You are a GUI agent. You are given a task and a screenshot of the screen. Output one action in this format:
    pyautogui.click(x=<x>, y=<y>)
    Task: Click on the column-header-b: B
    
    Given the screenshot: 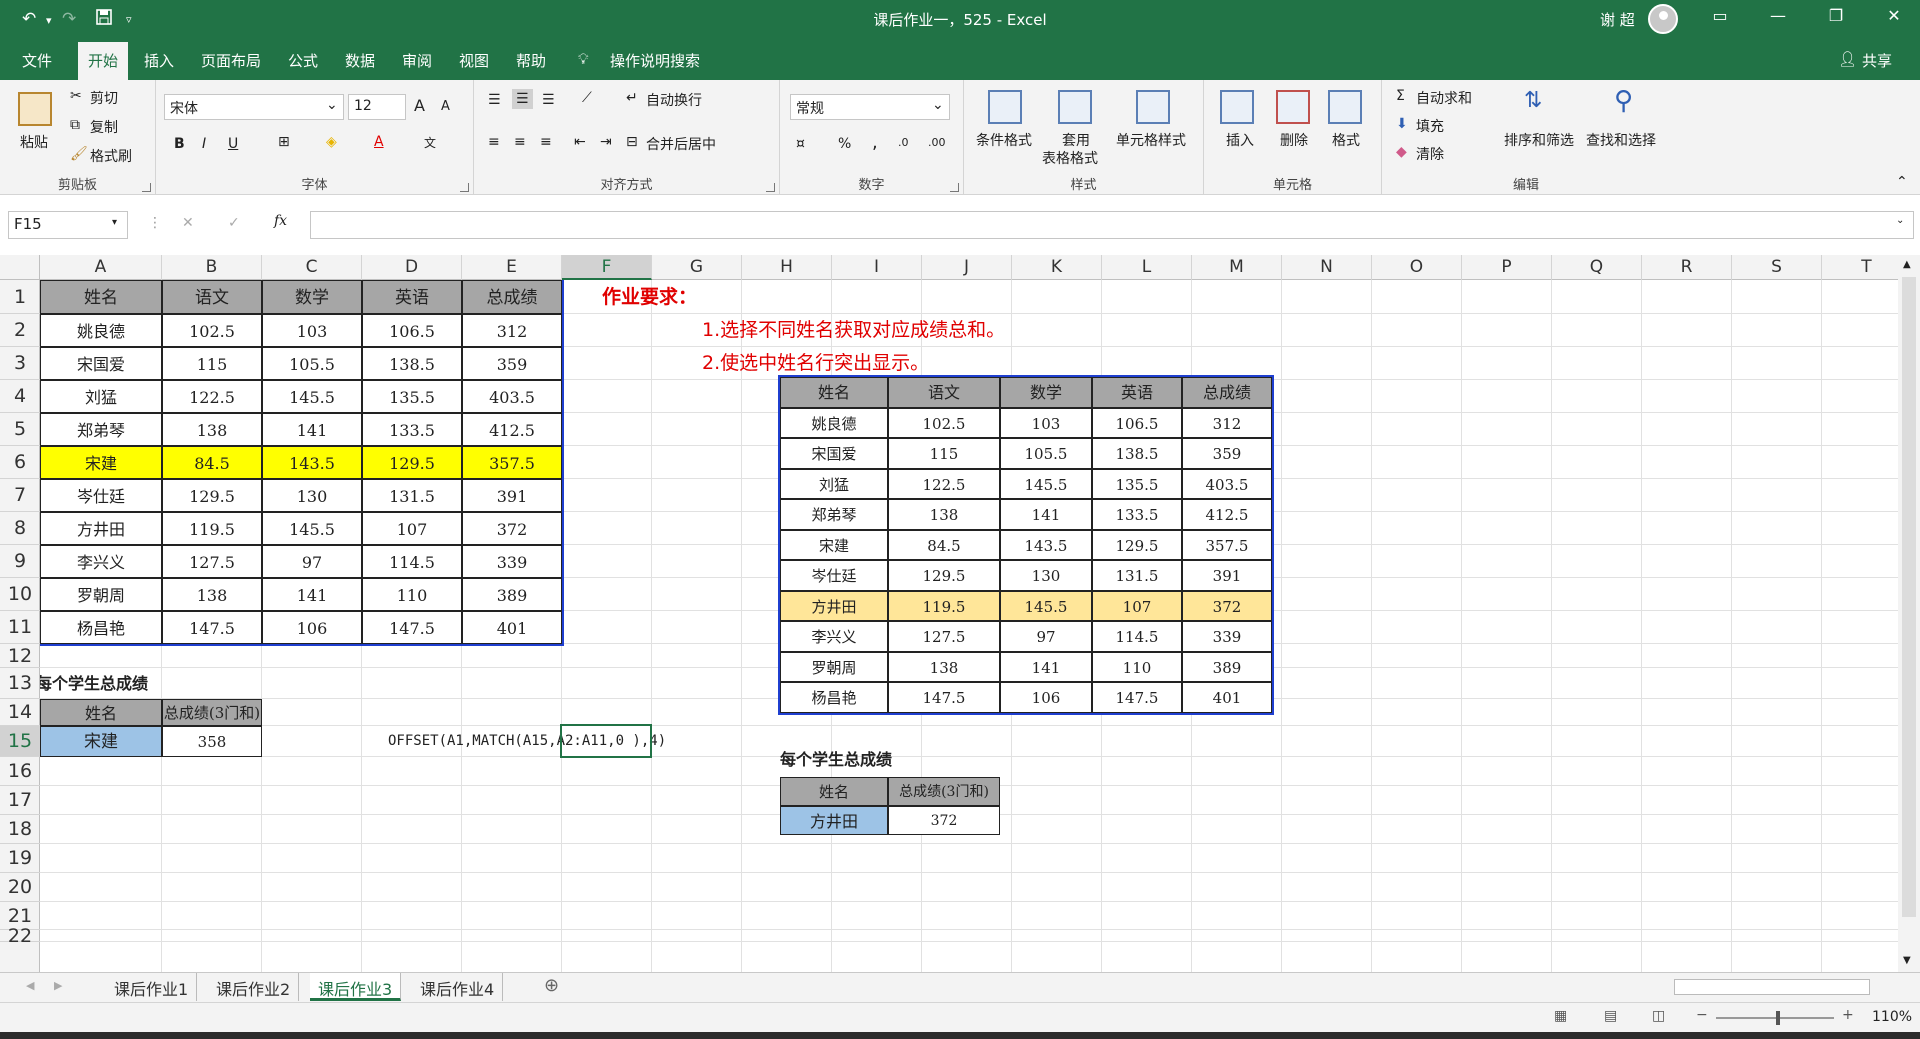 What is the action you would take?
    pyautogui.click(x=212, y=267)
    